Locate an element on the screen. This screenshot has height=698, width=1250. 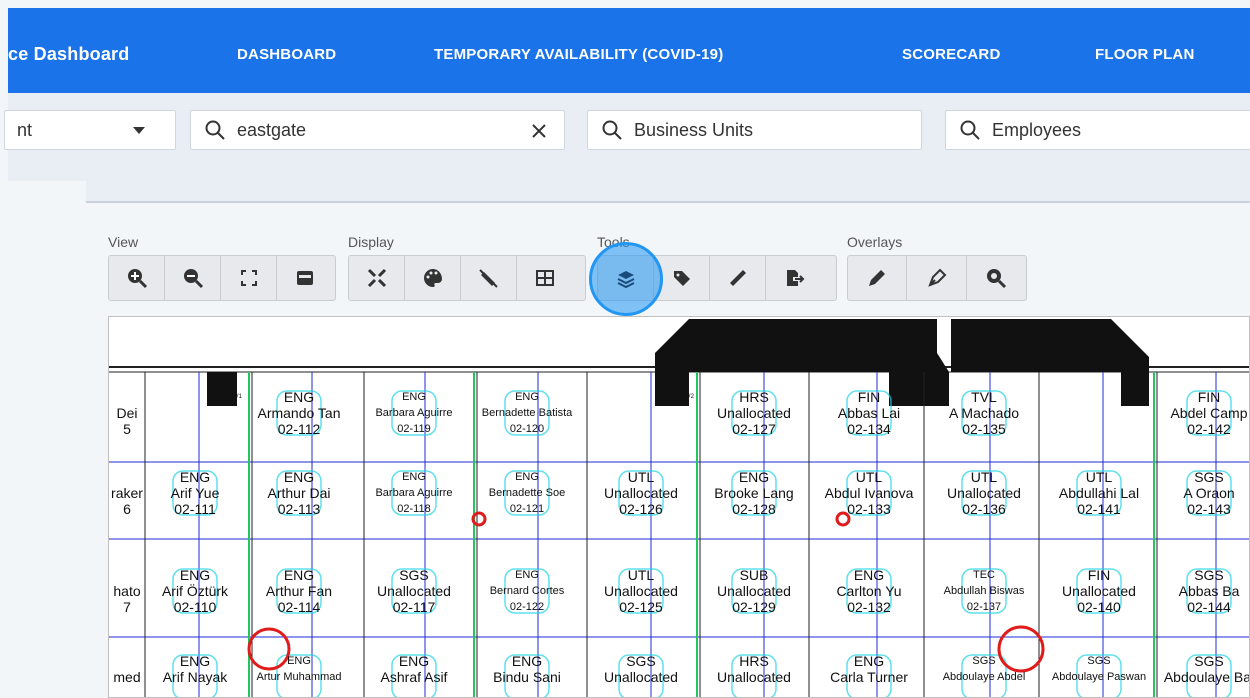
desk-cell: ENG Arif Nayak is located at coordinates (195, 675).